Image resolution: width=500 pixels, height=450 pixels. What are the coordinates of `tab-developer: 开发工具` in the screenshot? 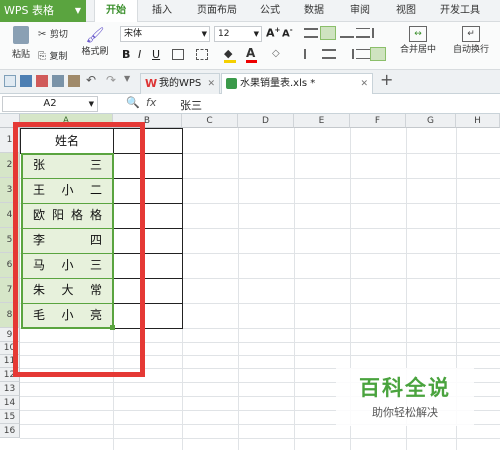 It's located at (460, 11).